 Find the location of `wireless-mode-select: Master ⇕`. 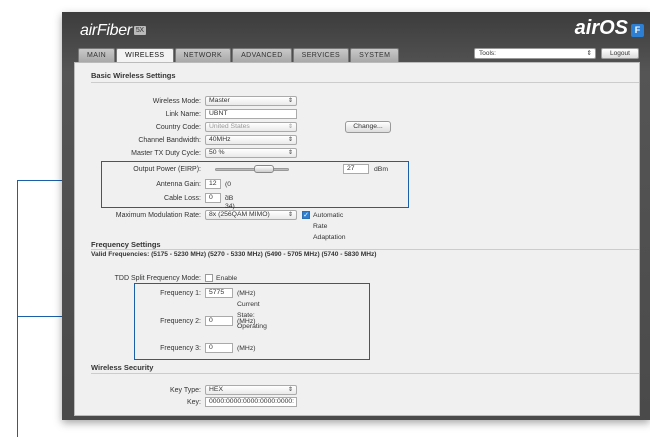

wireless-mode-select: Master ⇕ is located at coordinates (251, 101).